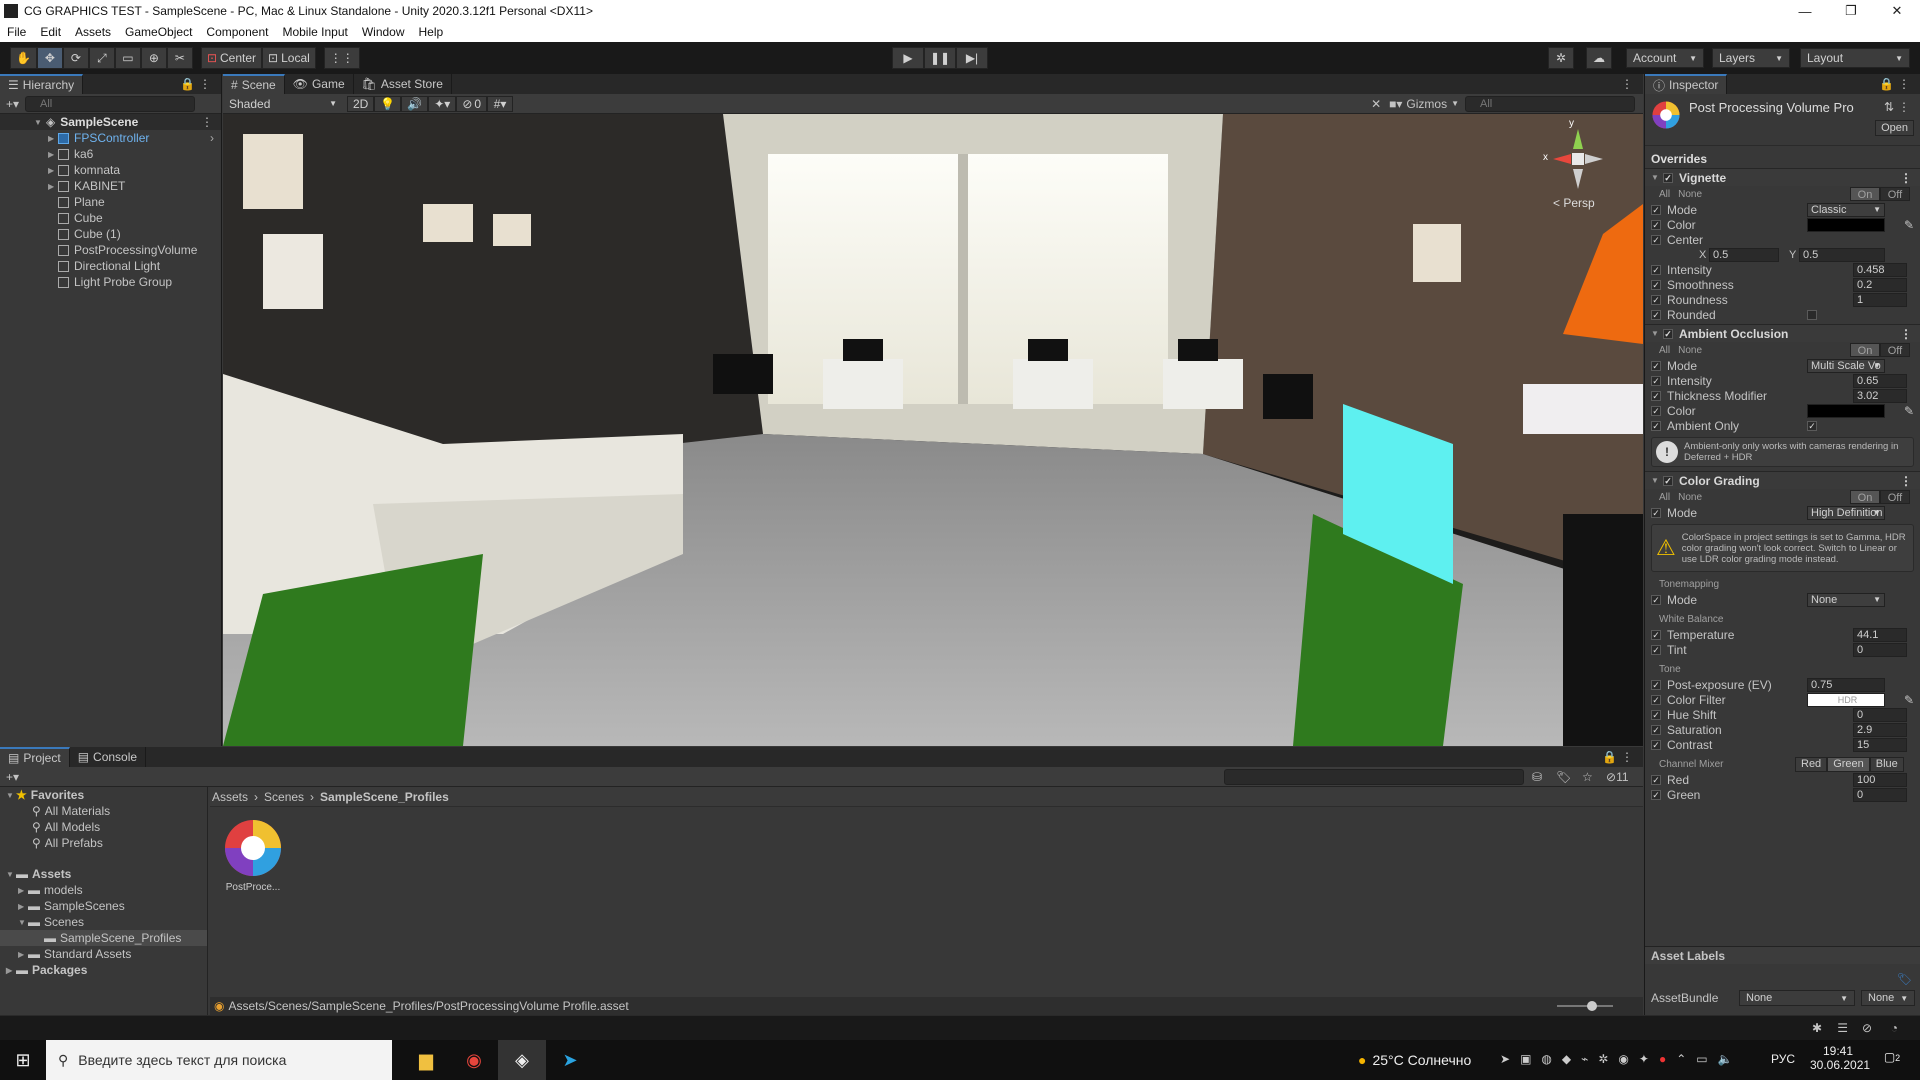 The width and height of the screenshot is (1920, 1080). Describe the element at coordinates (1782, 177) in the screenshot. I see `vignette-section-header: ▼ ✓ Vignette ⋮` at that location.